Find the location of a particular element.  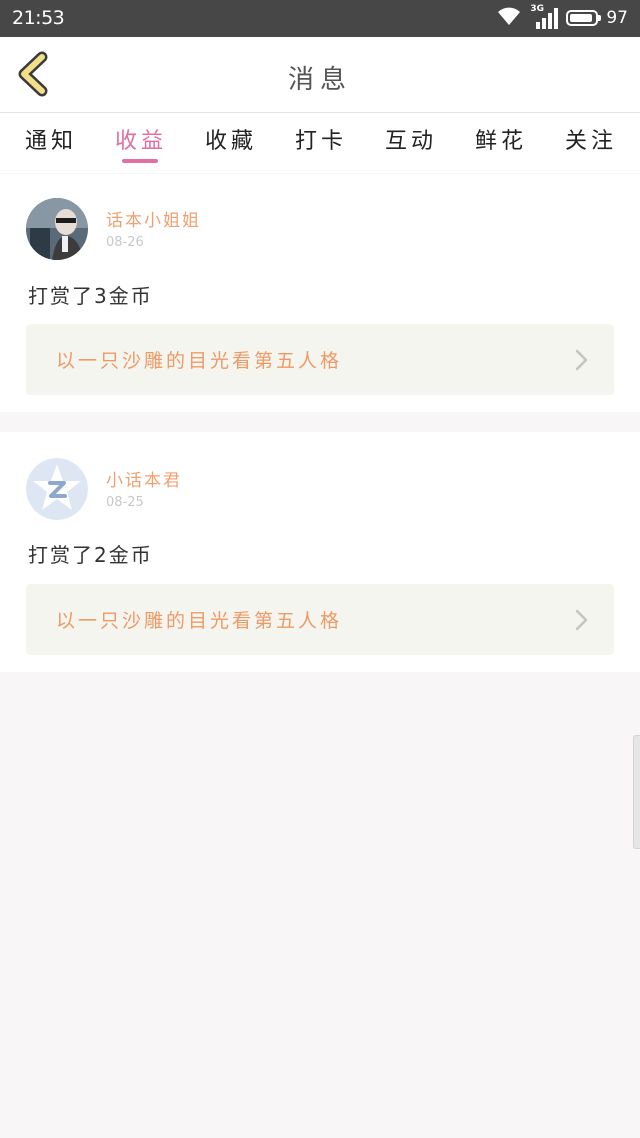

tab-checkin: 打卡 is located at coordinates (321, 139).